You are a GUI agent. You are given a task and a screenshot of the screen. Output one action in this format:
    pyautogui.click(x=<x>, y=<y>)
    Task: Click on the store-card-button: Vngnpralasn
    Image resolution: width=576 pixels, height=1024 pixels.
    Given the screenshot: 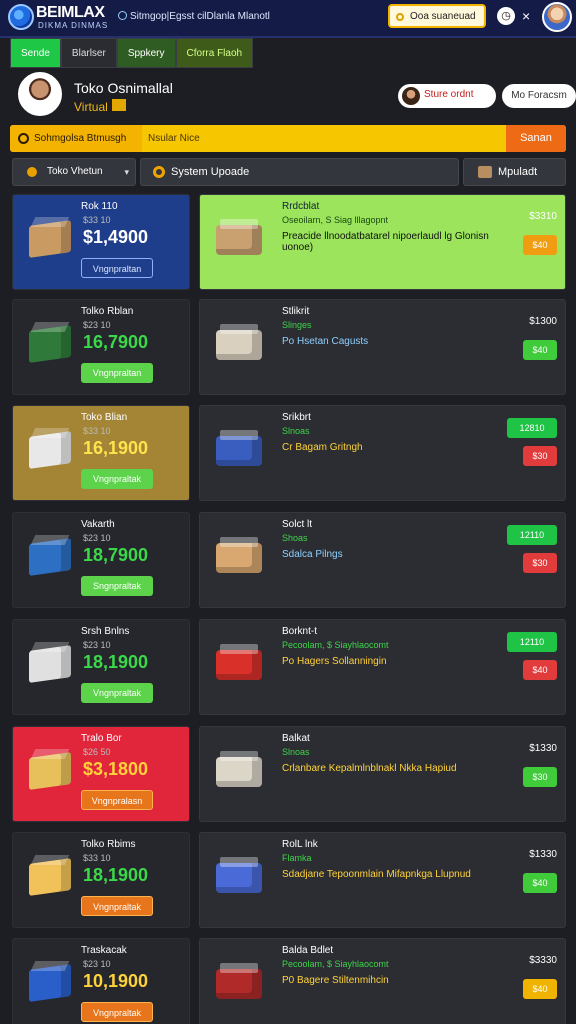 What is the action you would take?
    pyautogui.click(x=117, y=800)
    